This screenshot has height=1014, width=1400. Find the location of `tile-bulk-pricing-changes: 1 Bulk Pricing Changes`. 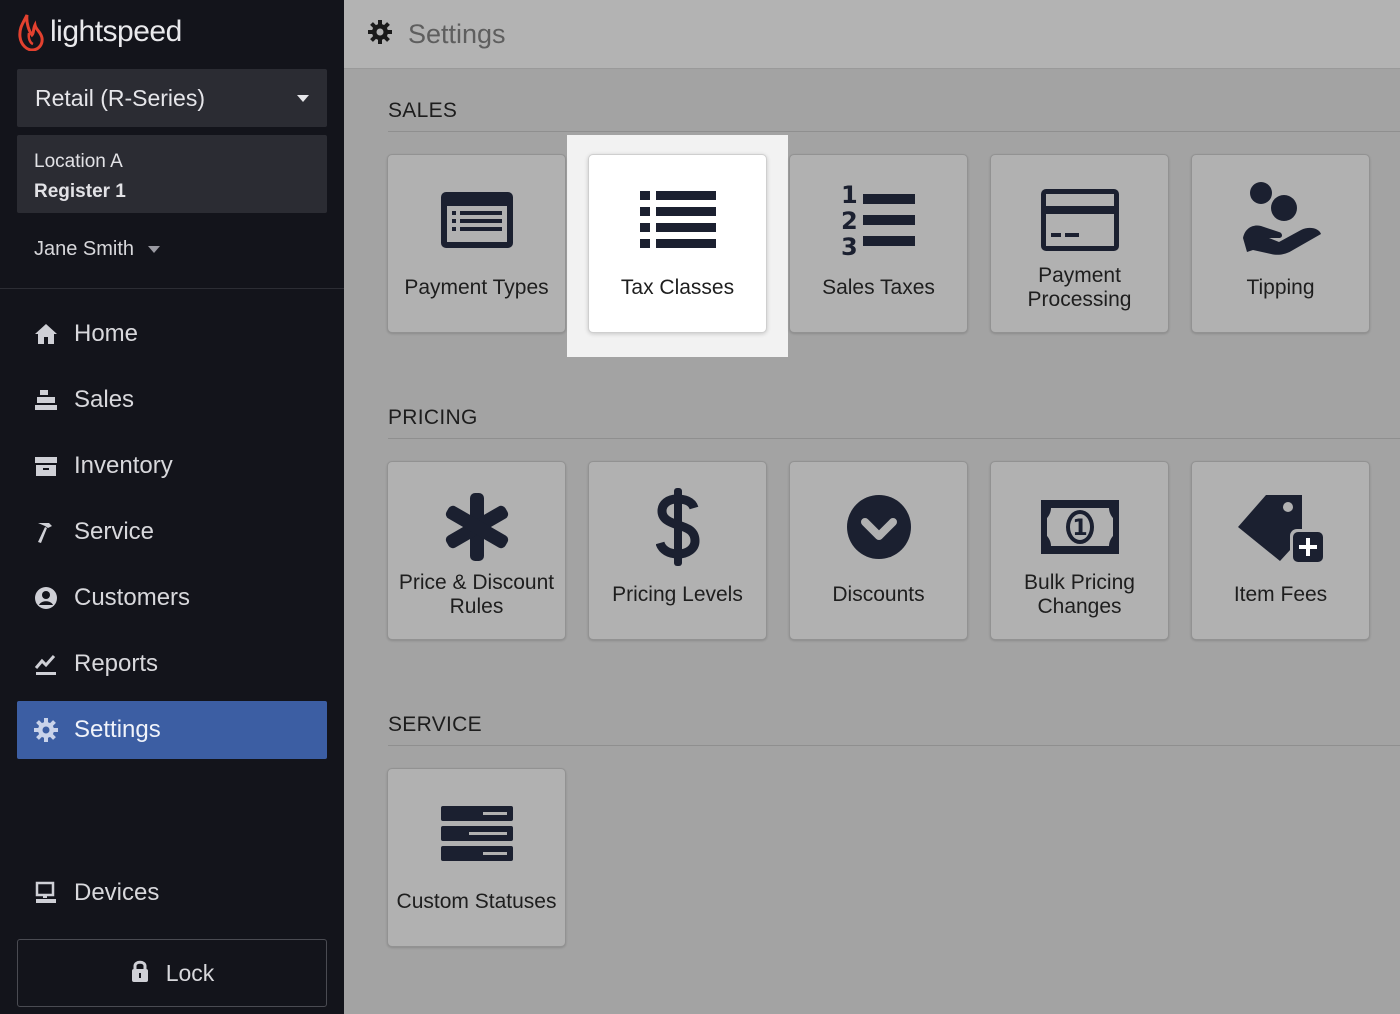

tile-bulk-pricing-changes: 1 Bulk Pricing Changes is located at coordinates (1079, 550).